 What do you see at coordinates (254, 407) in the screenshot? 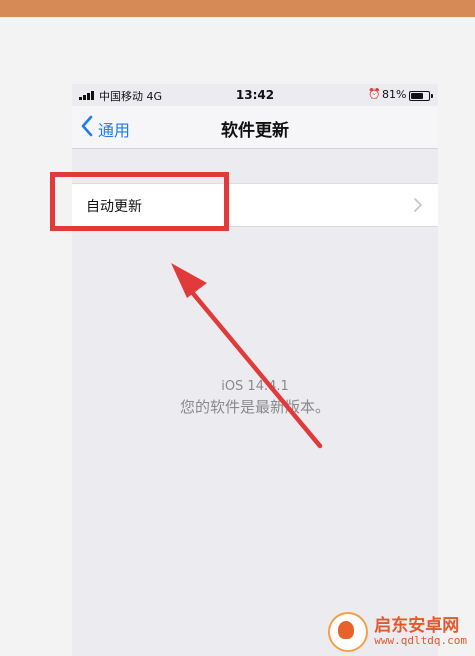
I see `update-status-message: 您的软件是最新版本。` at bounding box center [254, 407].